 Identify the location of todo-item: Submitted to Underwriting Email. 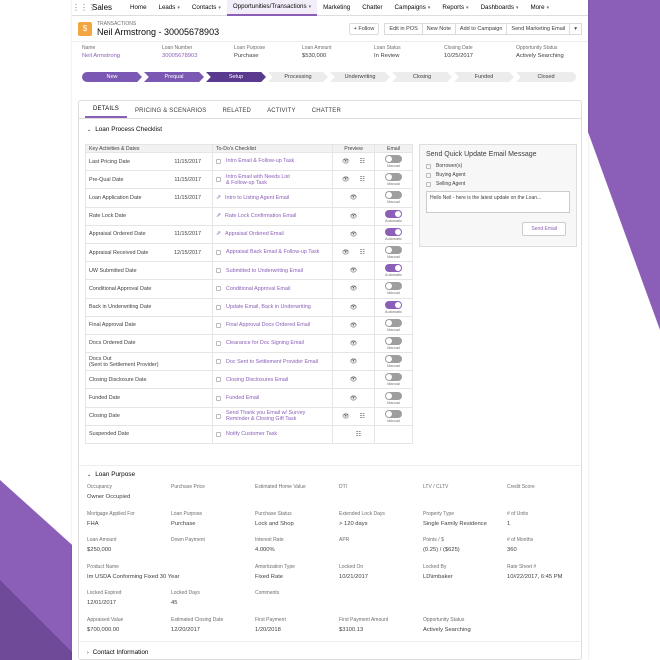
(272, 271).